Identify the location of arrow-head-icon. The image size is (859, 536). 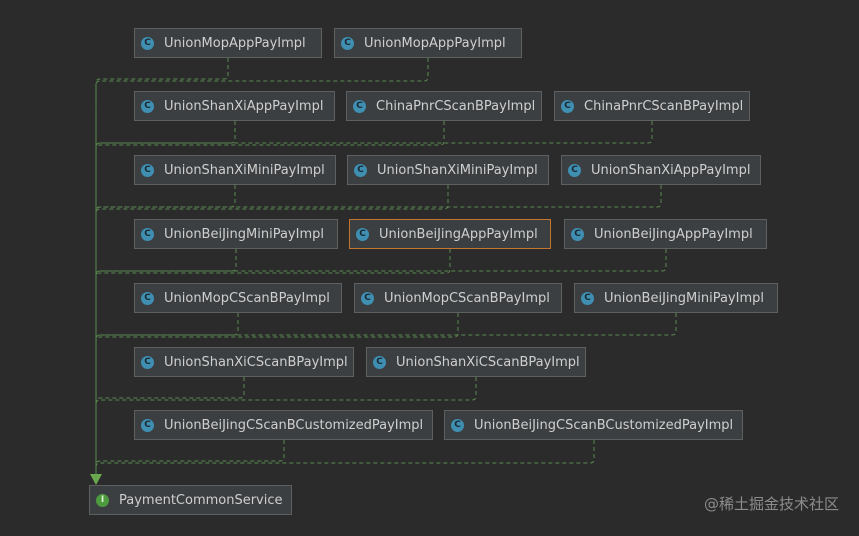
(96, 479).